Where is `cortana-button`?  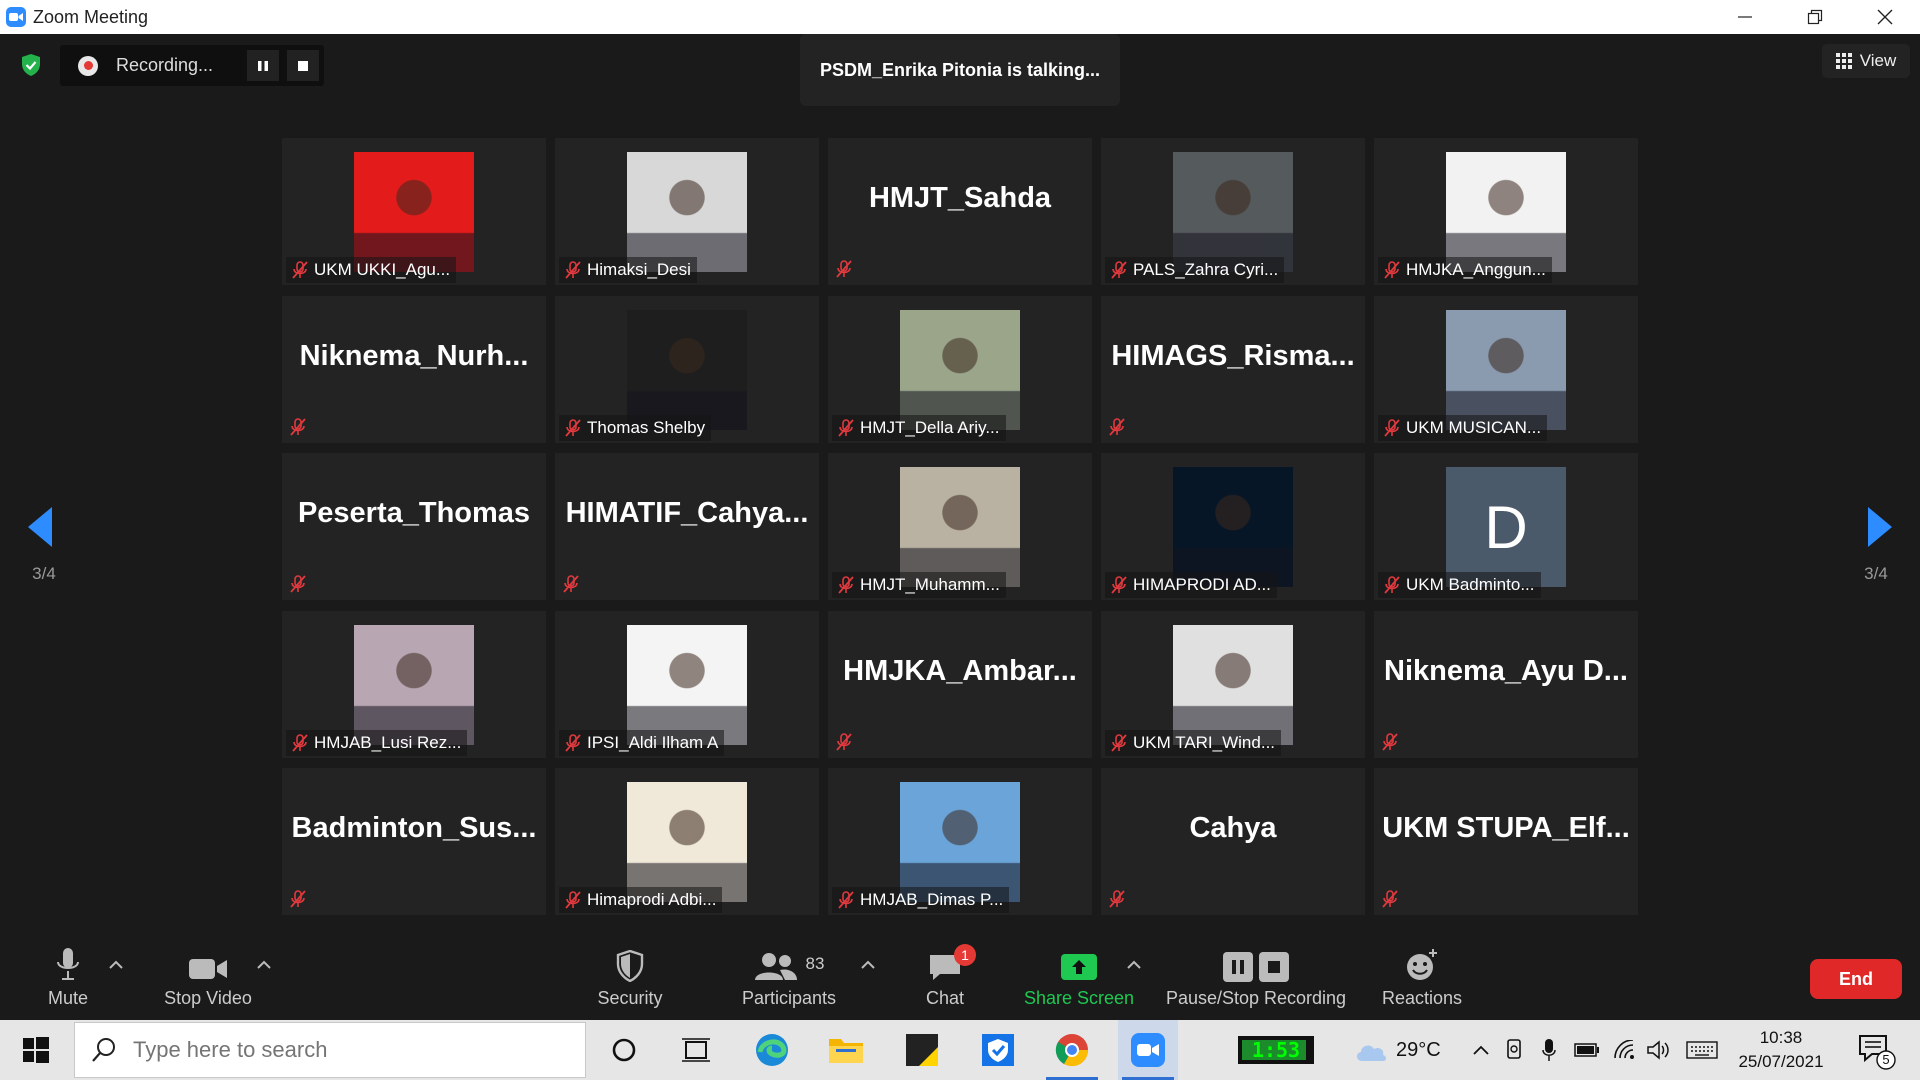 cortana-button is located at coordinates (624, 1050).